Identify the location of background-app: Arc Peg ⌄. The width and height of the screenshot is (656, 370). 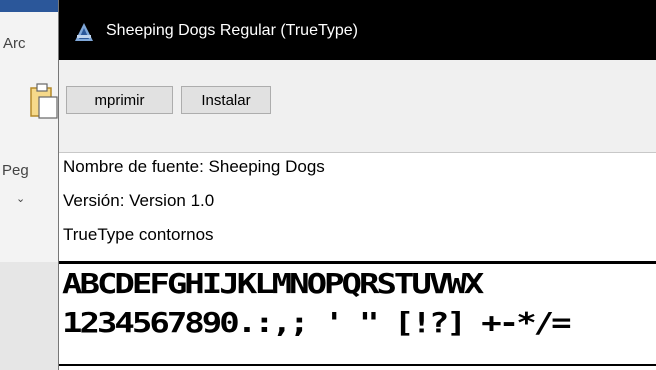
(32, 185).